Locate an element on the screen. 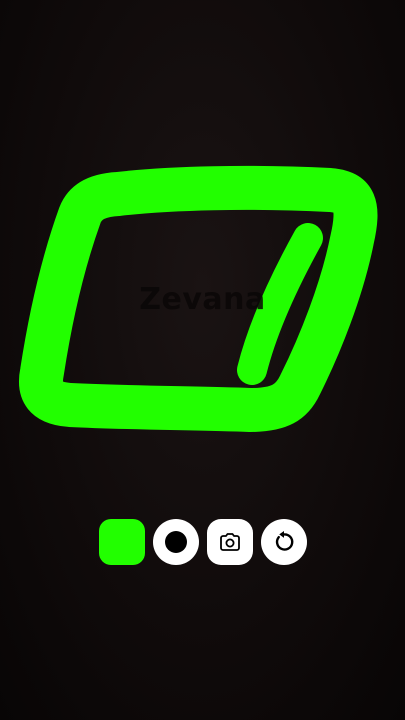 This screenshot has height=720, width=405. undo-button is located at coordinates (284, 542).